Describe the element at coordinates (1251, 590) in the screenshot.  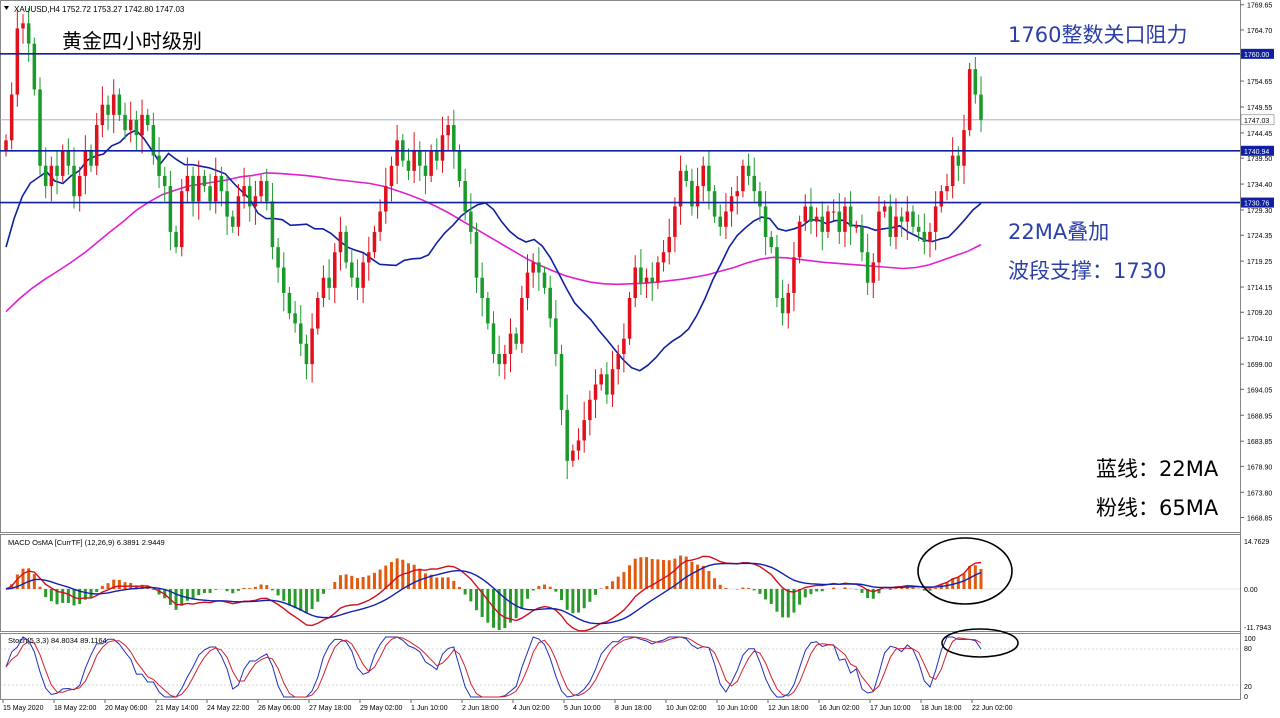
I see `macd-tick-label: 0.00` at that location.